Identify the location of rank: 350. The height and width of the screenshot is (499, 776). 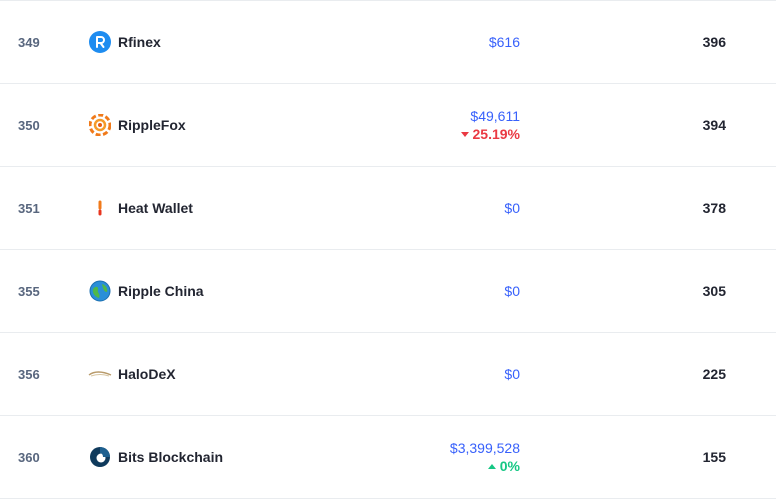
(29, 125).